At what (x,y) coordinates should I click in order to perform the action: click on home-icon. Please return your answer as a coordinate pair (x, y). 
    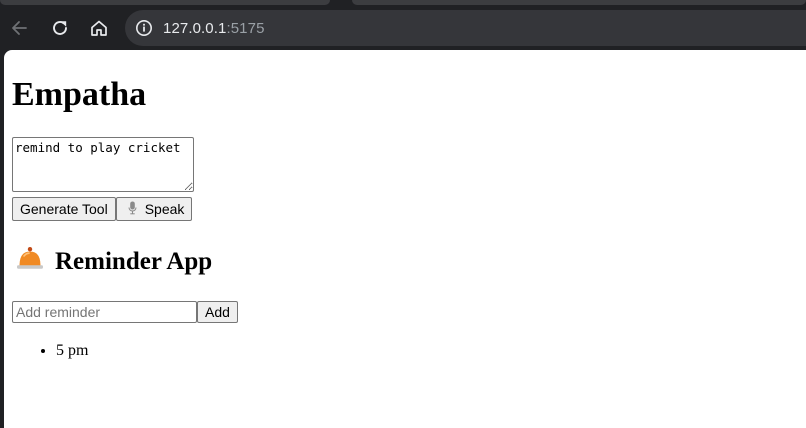
    Looking at the image, I should click on (99, 28).